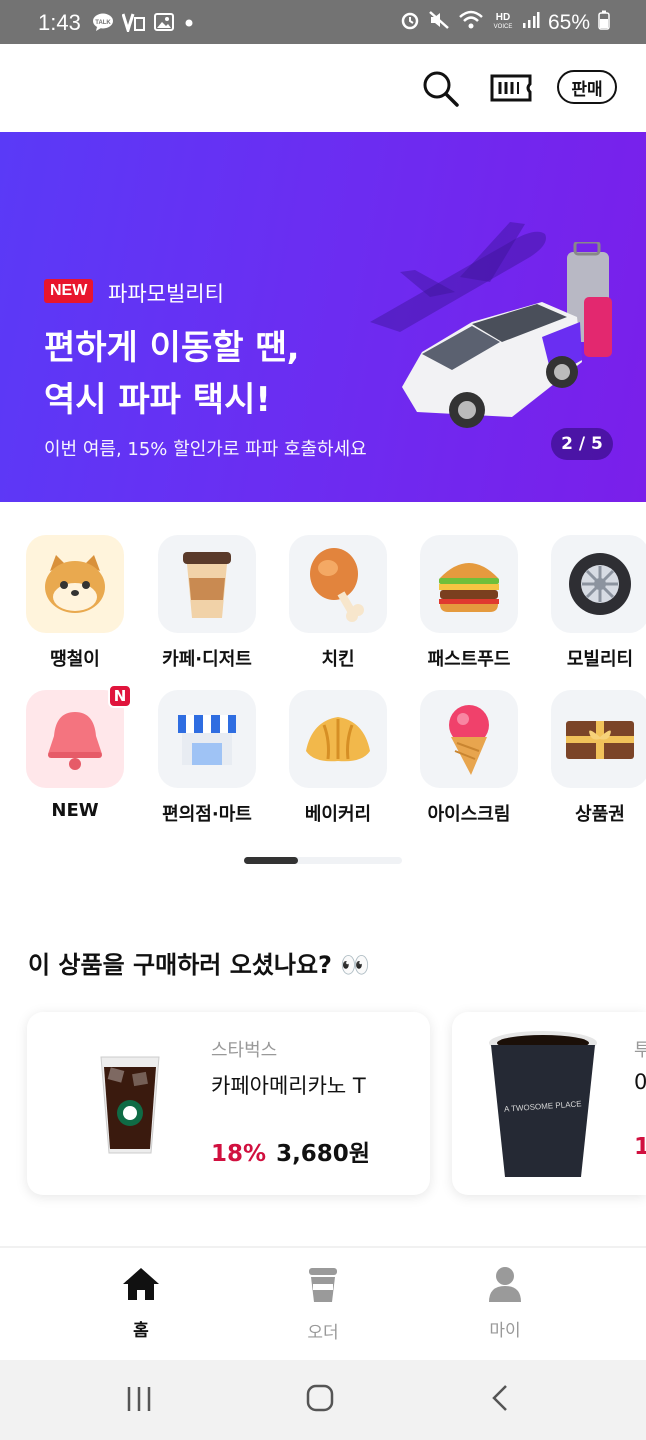  Describe the element at coordinates (75, 584) in the screenshot. I see `hamster-face-icon` at that location.